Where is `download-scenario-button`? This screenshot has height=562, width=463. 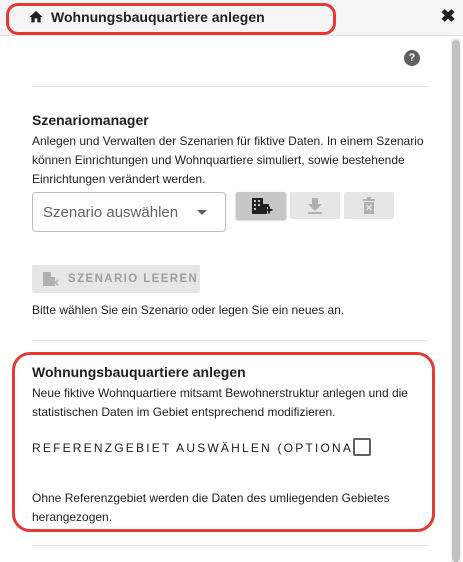
download-scenario-button is located at coordinates (315, 205).